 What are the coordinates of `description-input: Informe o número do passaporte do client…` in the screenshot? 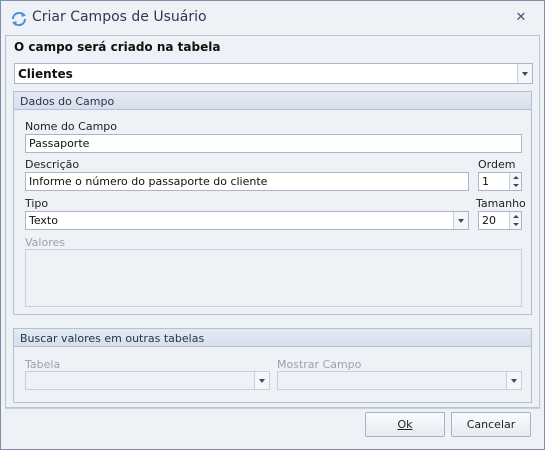 It's located at (247, 181).